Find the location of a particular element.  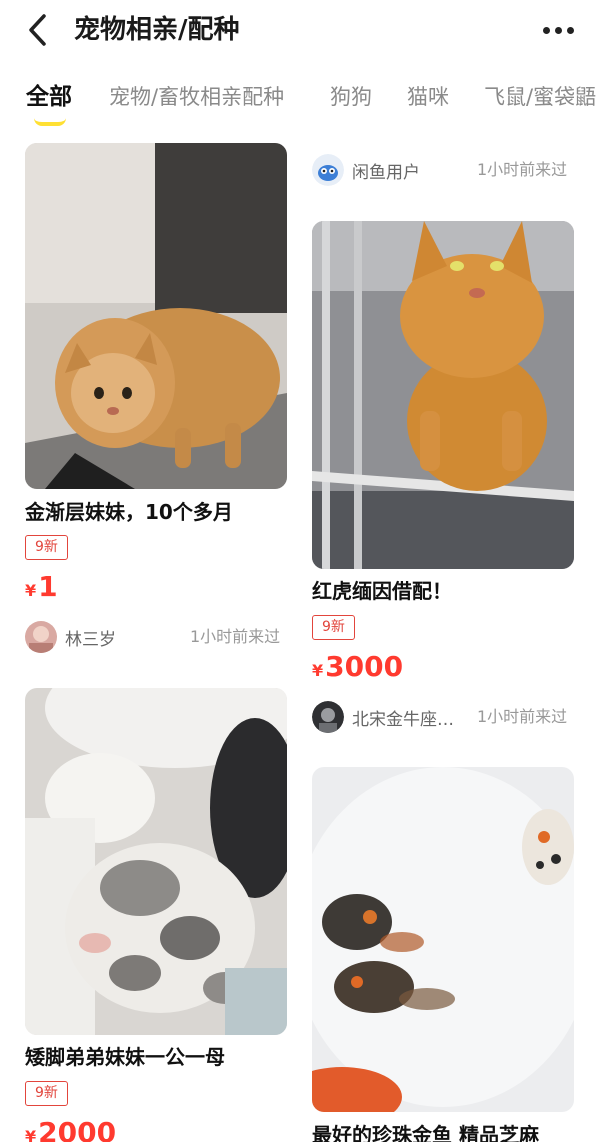

listing-price: ¥2000 is located at coordinates (70, 1129).